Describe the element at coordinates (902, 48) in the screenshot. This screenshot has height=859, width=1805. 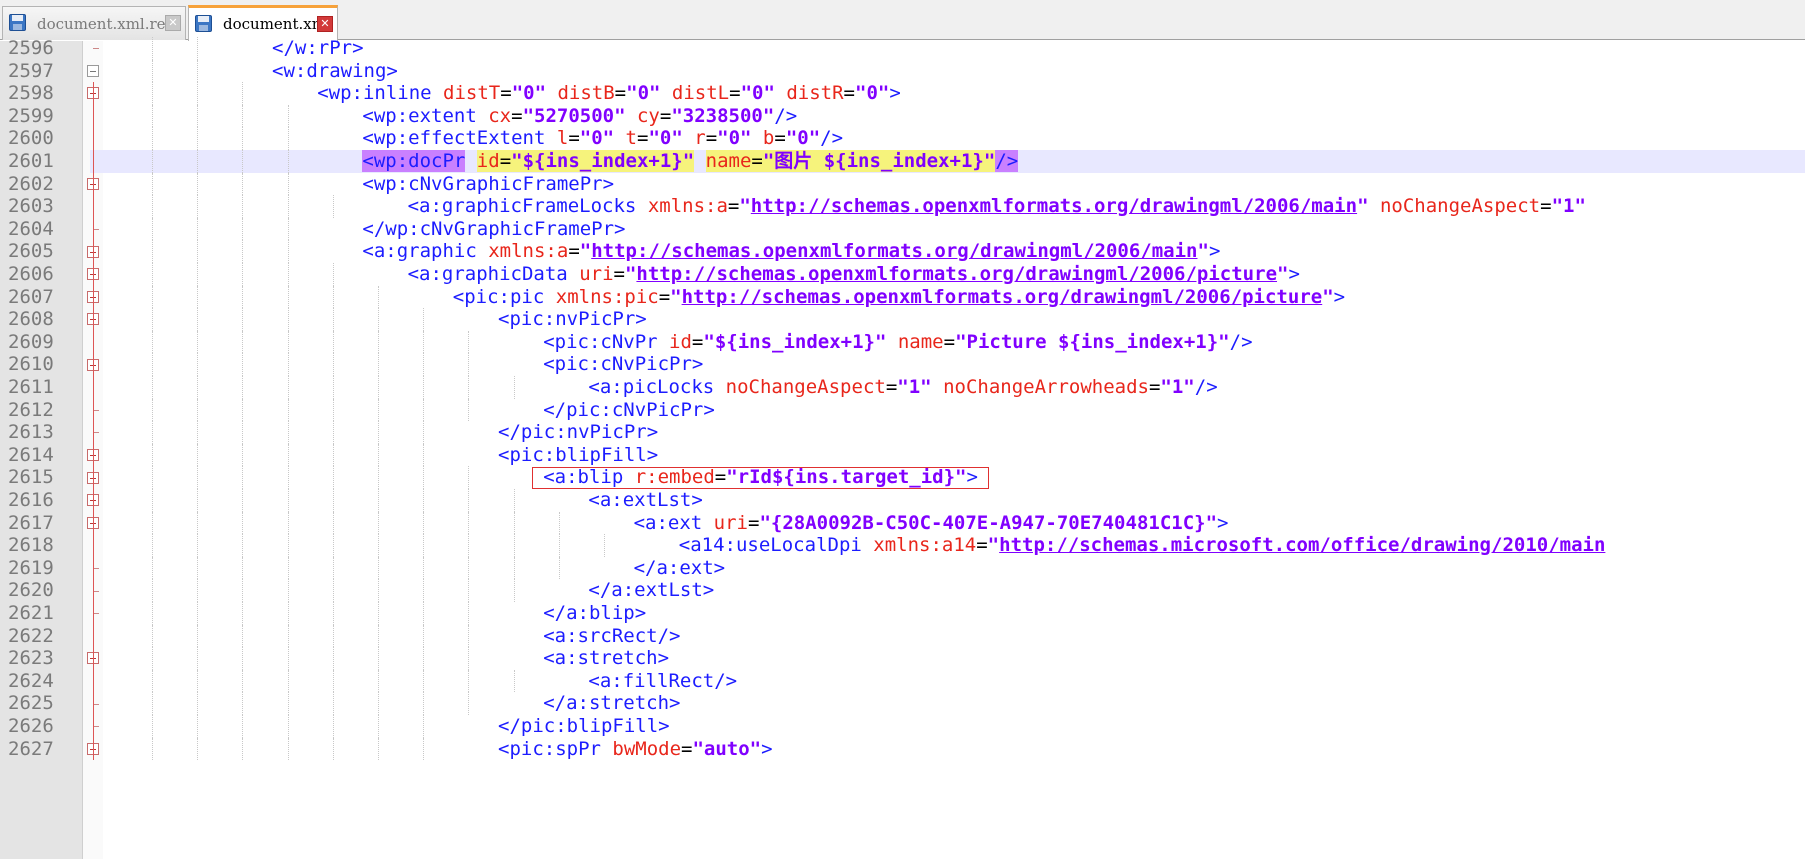
I see `code-line: 2596 </w:rPr>` at that location.